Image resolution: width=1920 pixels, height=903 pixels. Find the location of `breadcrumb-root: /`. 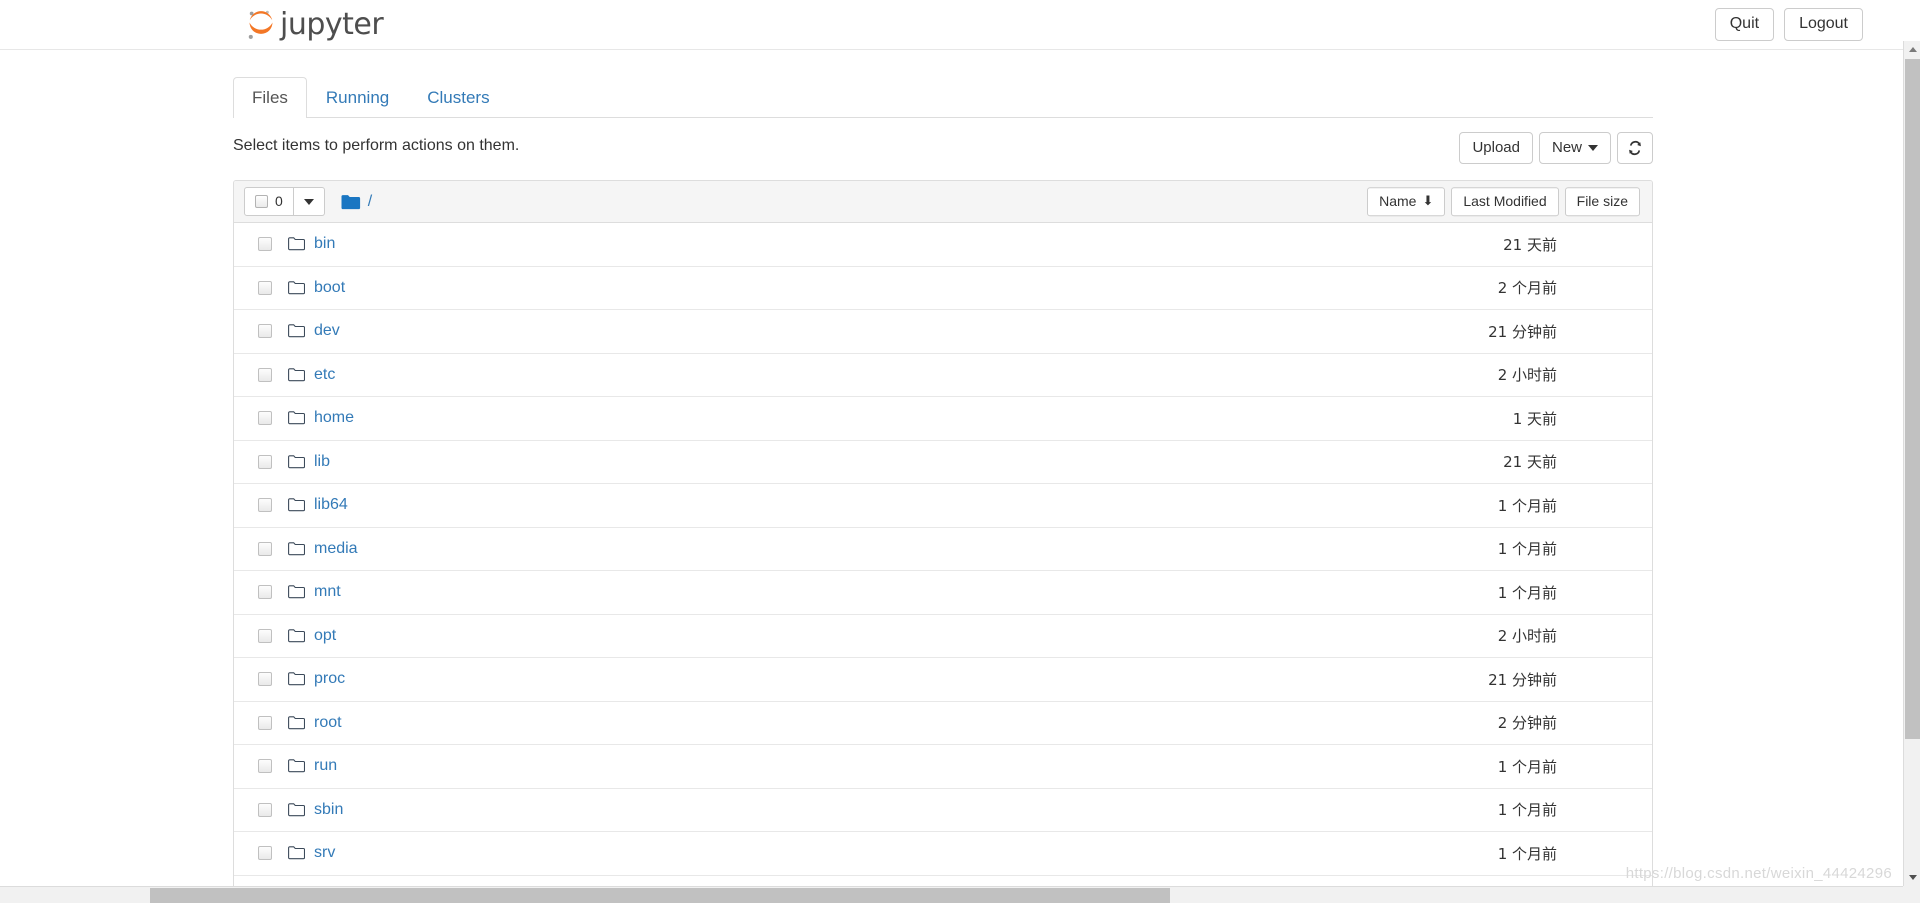

breadcrumb-root: / is located at coordinates (370, 202).